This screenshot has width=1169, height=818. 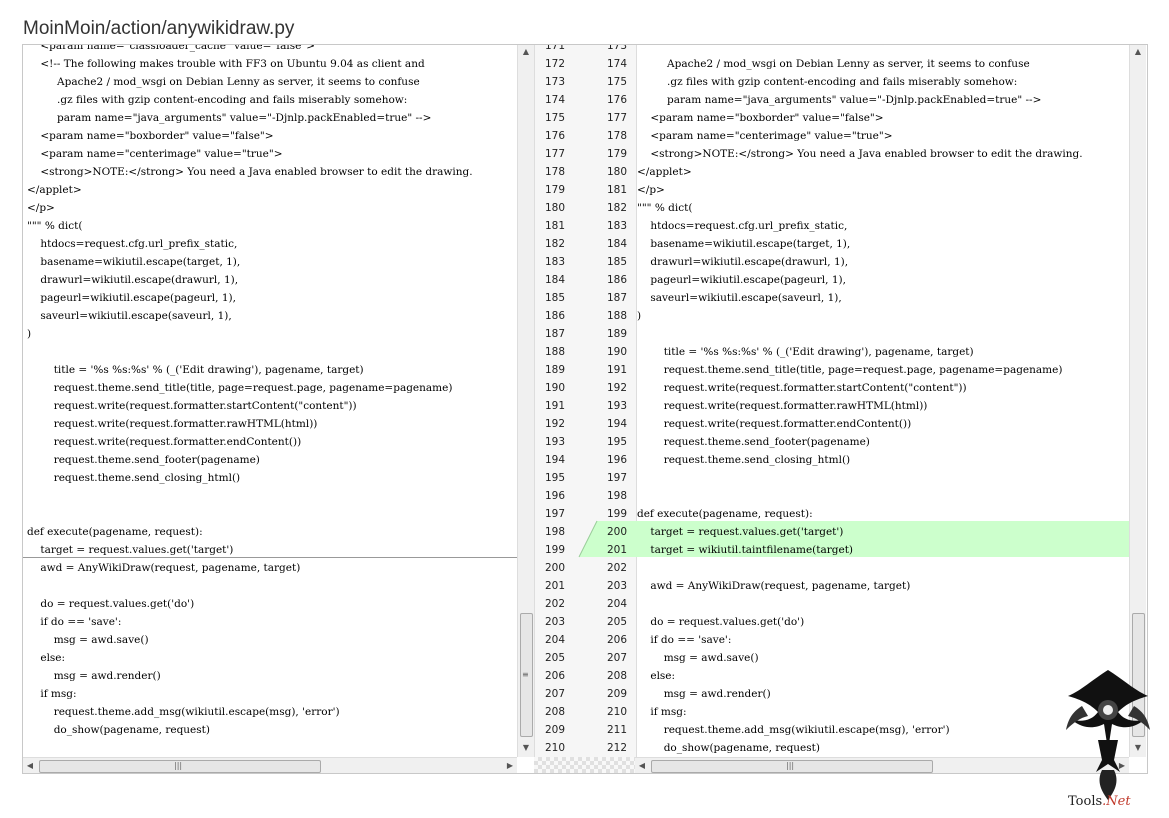 I want to click on line-number-left: 193, so click(x=554, y=442).